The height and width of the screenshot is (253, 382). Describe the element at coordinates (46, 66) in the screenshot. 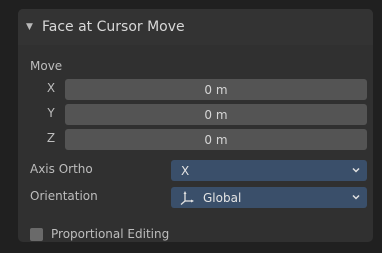

I see `move-label: Move` at that location.